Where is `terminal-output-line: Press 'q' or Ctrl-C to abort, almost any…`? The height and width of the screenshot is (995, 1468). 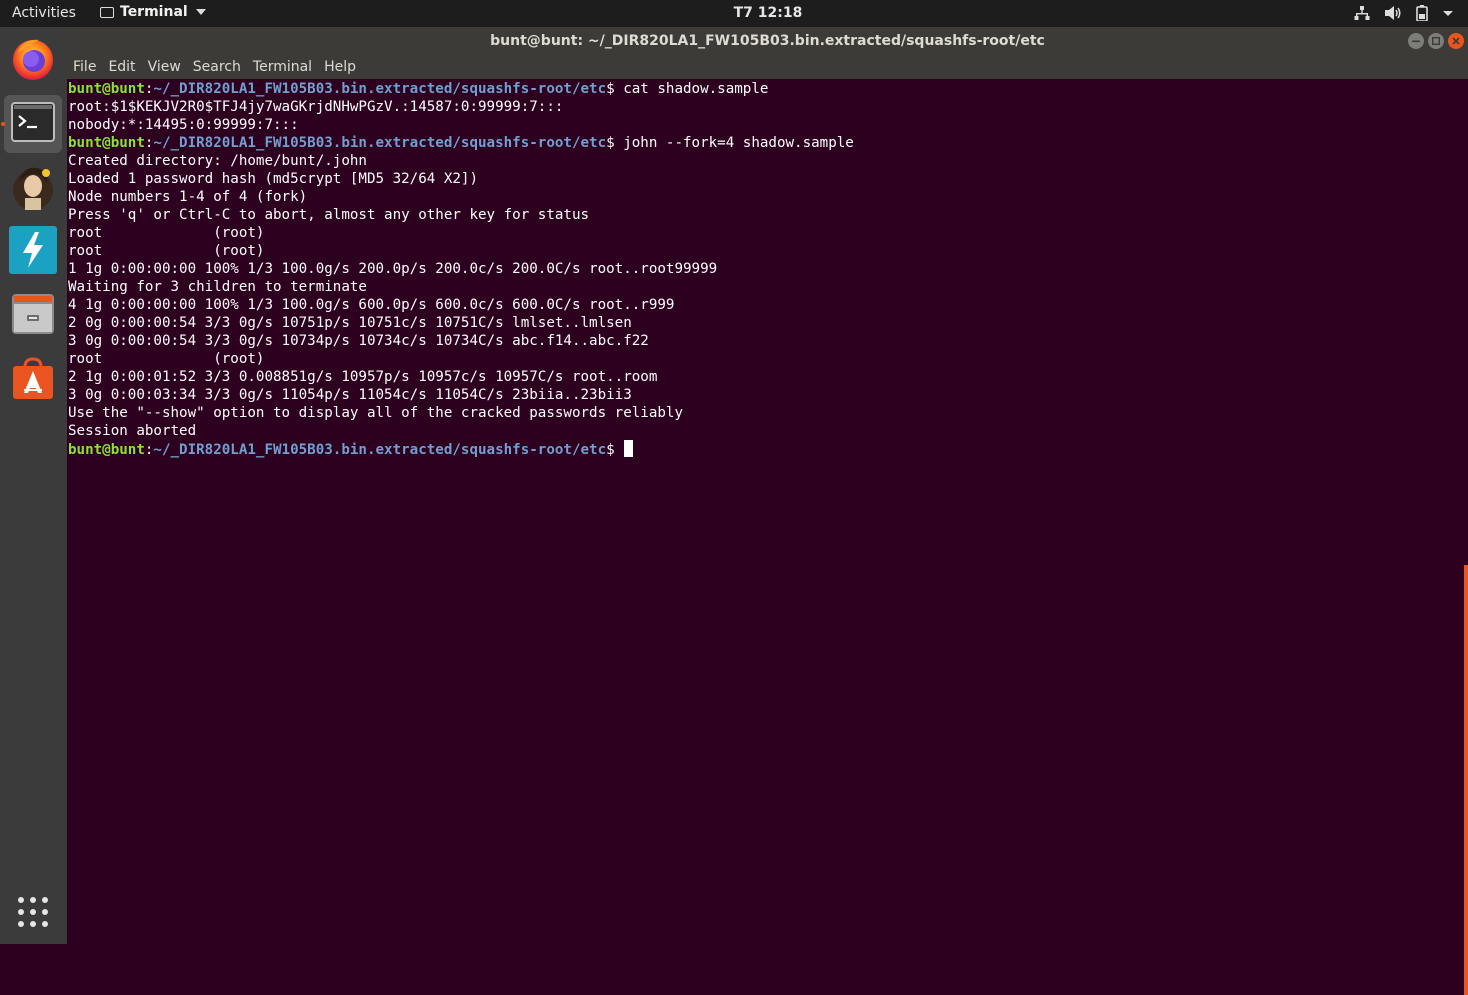
terminal-output-line: Press 'q' or Ctrl-C to abort, almost any… is located at coordinates (329, 215).